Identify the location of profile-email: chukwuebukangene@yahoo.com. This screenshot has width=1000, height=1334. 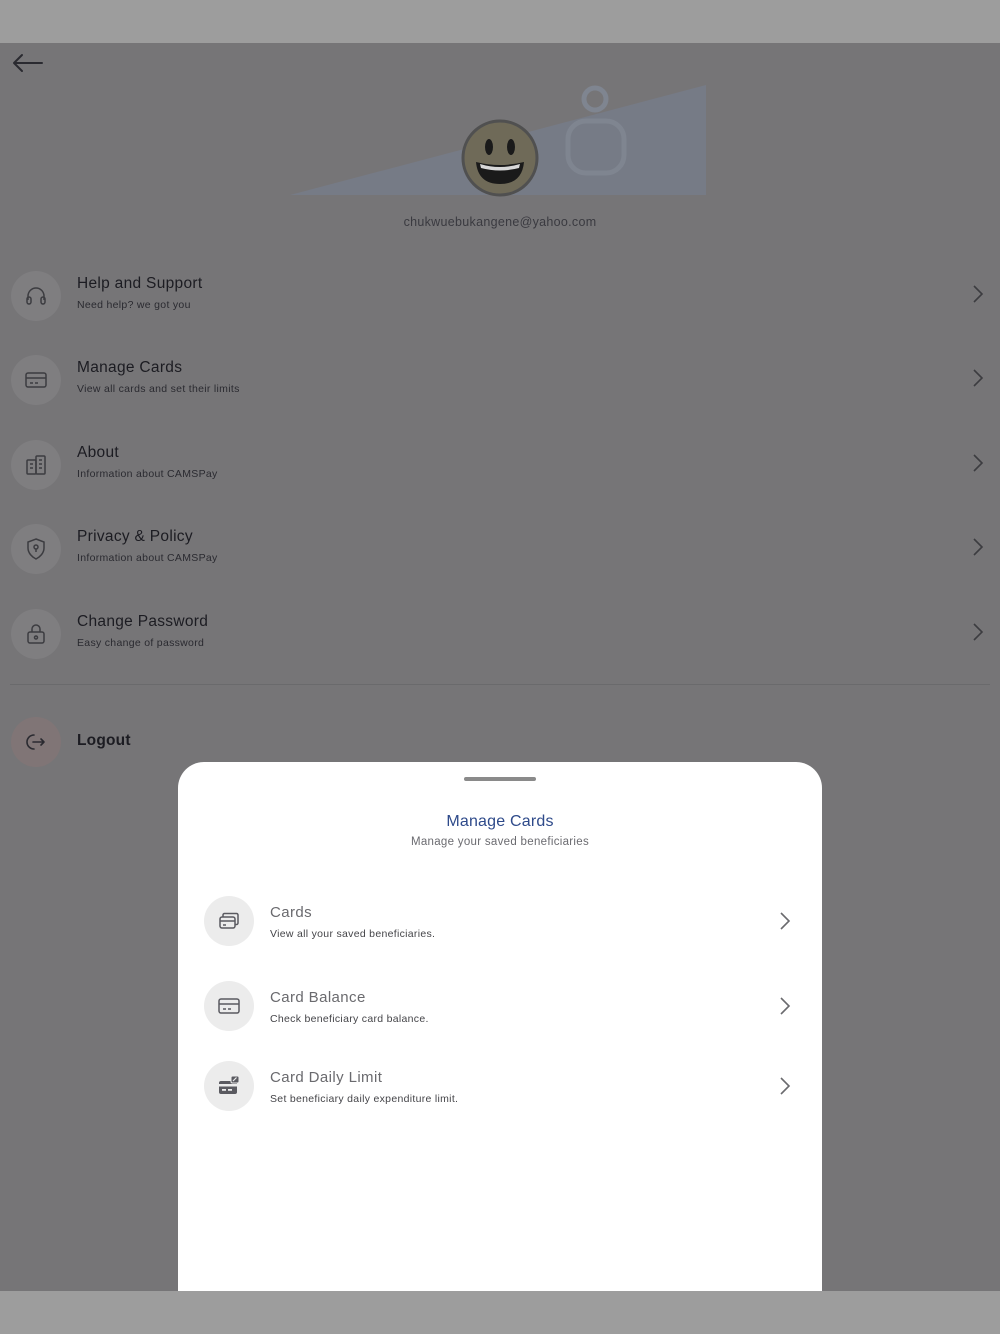
(500, 222).